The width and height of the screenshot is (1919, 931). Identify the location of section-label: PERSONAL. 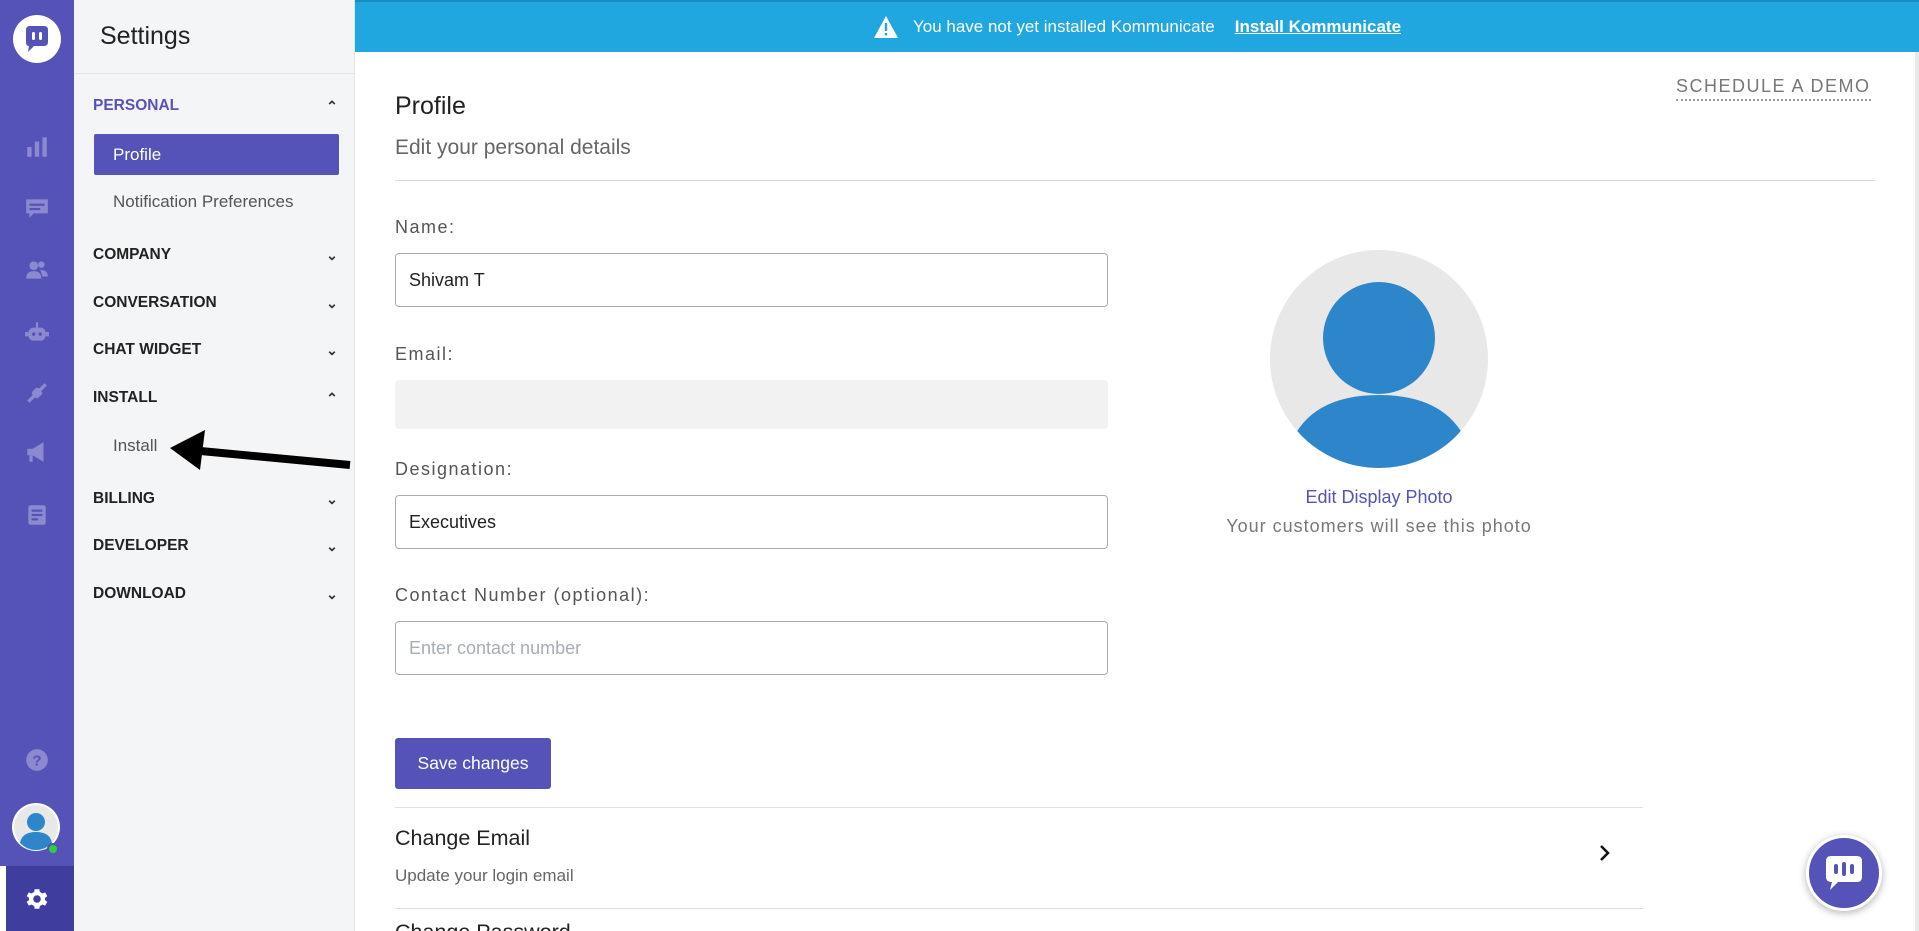
(136, 105).